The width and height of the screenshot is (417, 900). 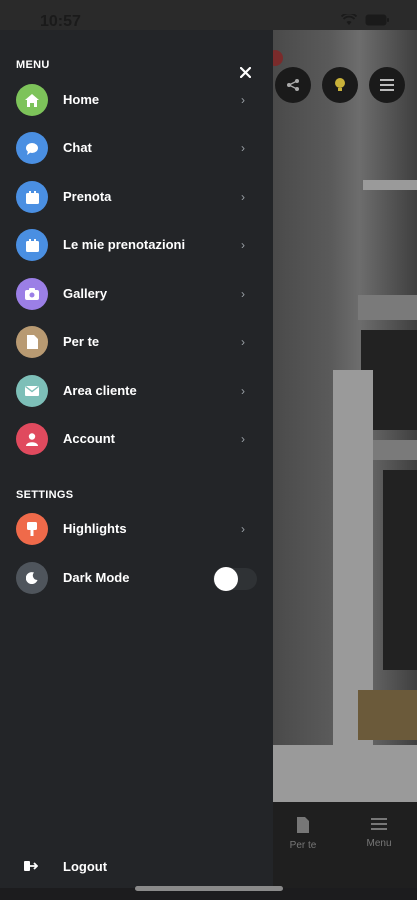 What do you see at coordinates (32, 529) in the screenshot?
I see `highlight-icon` at bounding box center [32, 529].